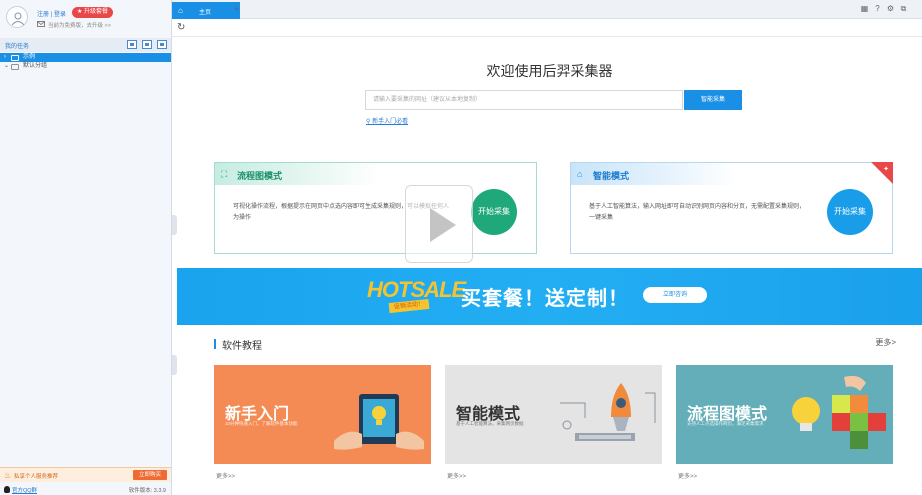 This screenshot has width=922, height=495. I want to click on promo-buy-button: 立即购买, so click(149, 475).